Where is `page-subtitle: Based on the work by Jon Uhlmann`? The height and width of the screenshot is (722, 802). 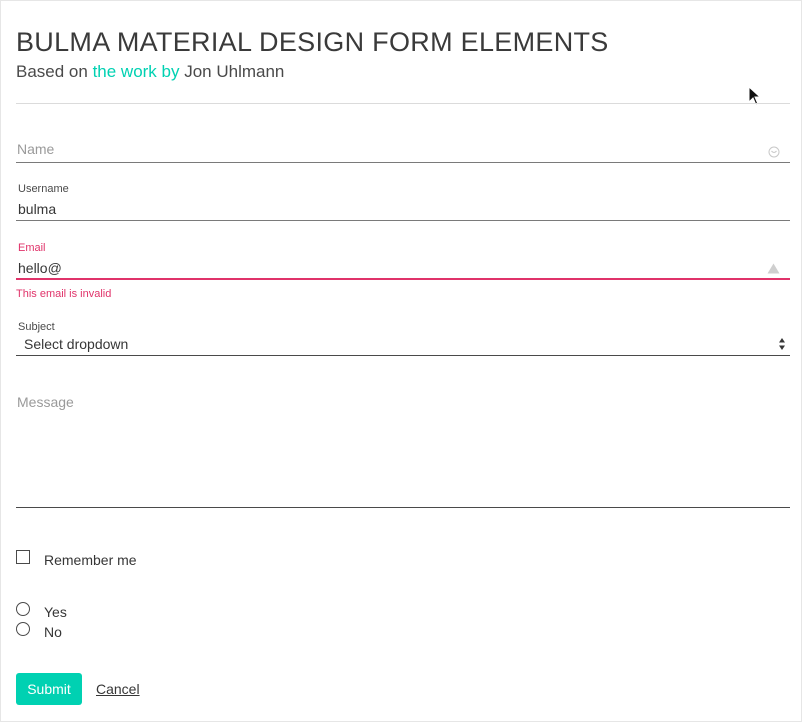
page-subtitle: Based on the work by Jon Uhlmann is located at coordinates (150, 72).